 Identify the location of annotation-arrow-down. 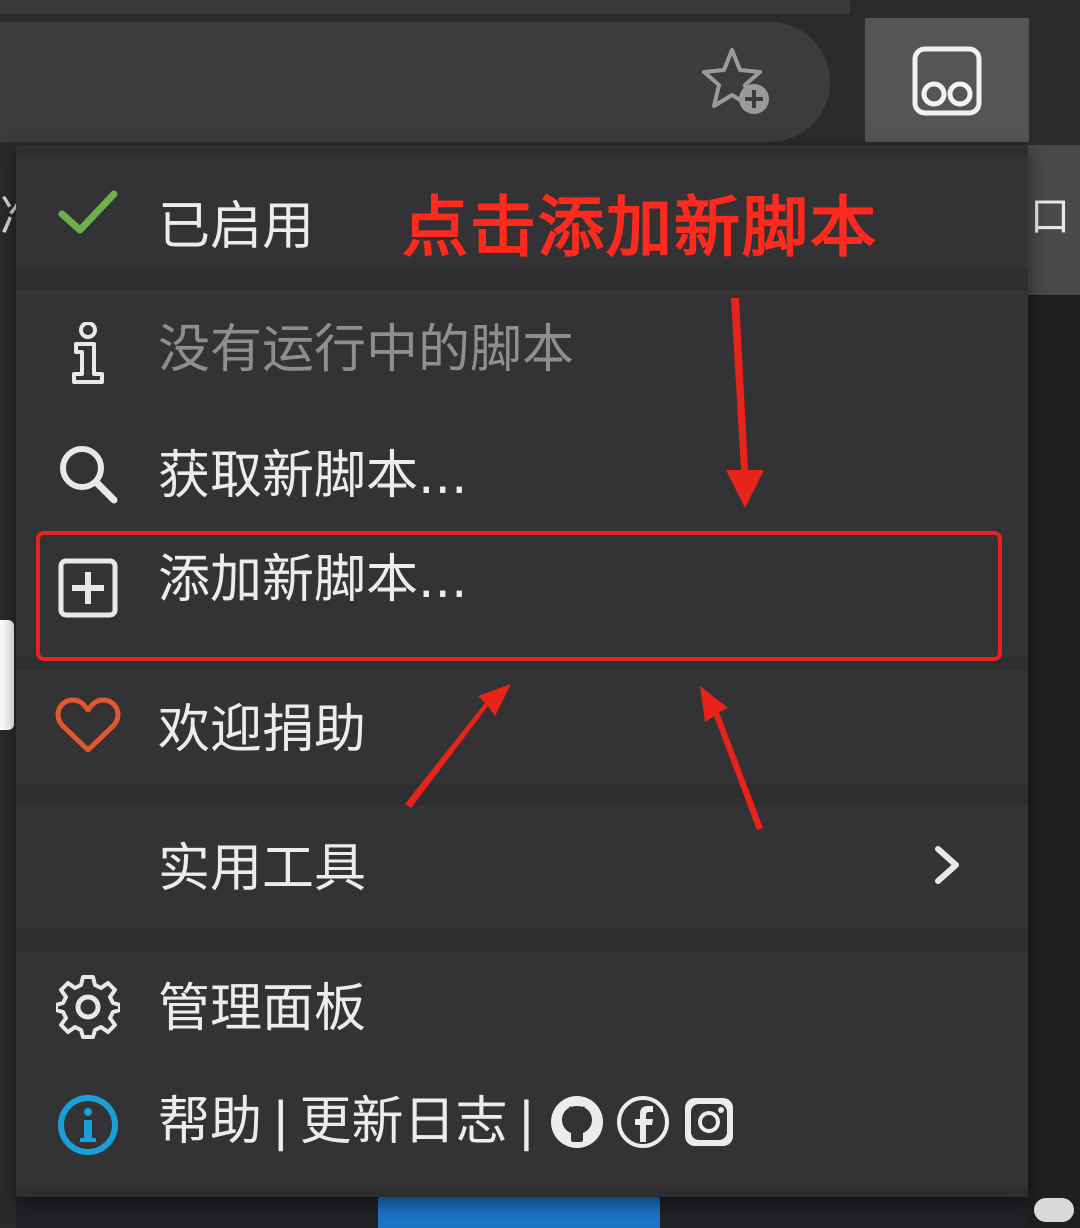
(745, 403).